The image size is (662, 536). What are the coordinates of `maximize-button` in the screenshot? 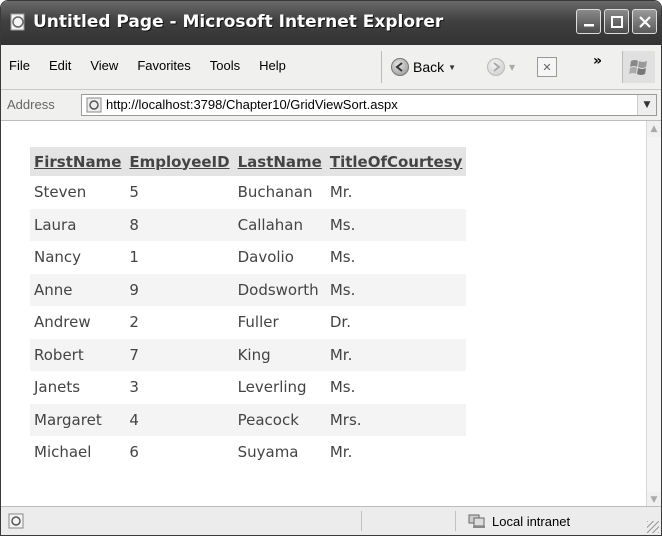 It's located at (616, 21).